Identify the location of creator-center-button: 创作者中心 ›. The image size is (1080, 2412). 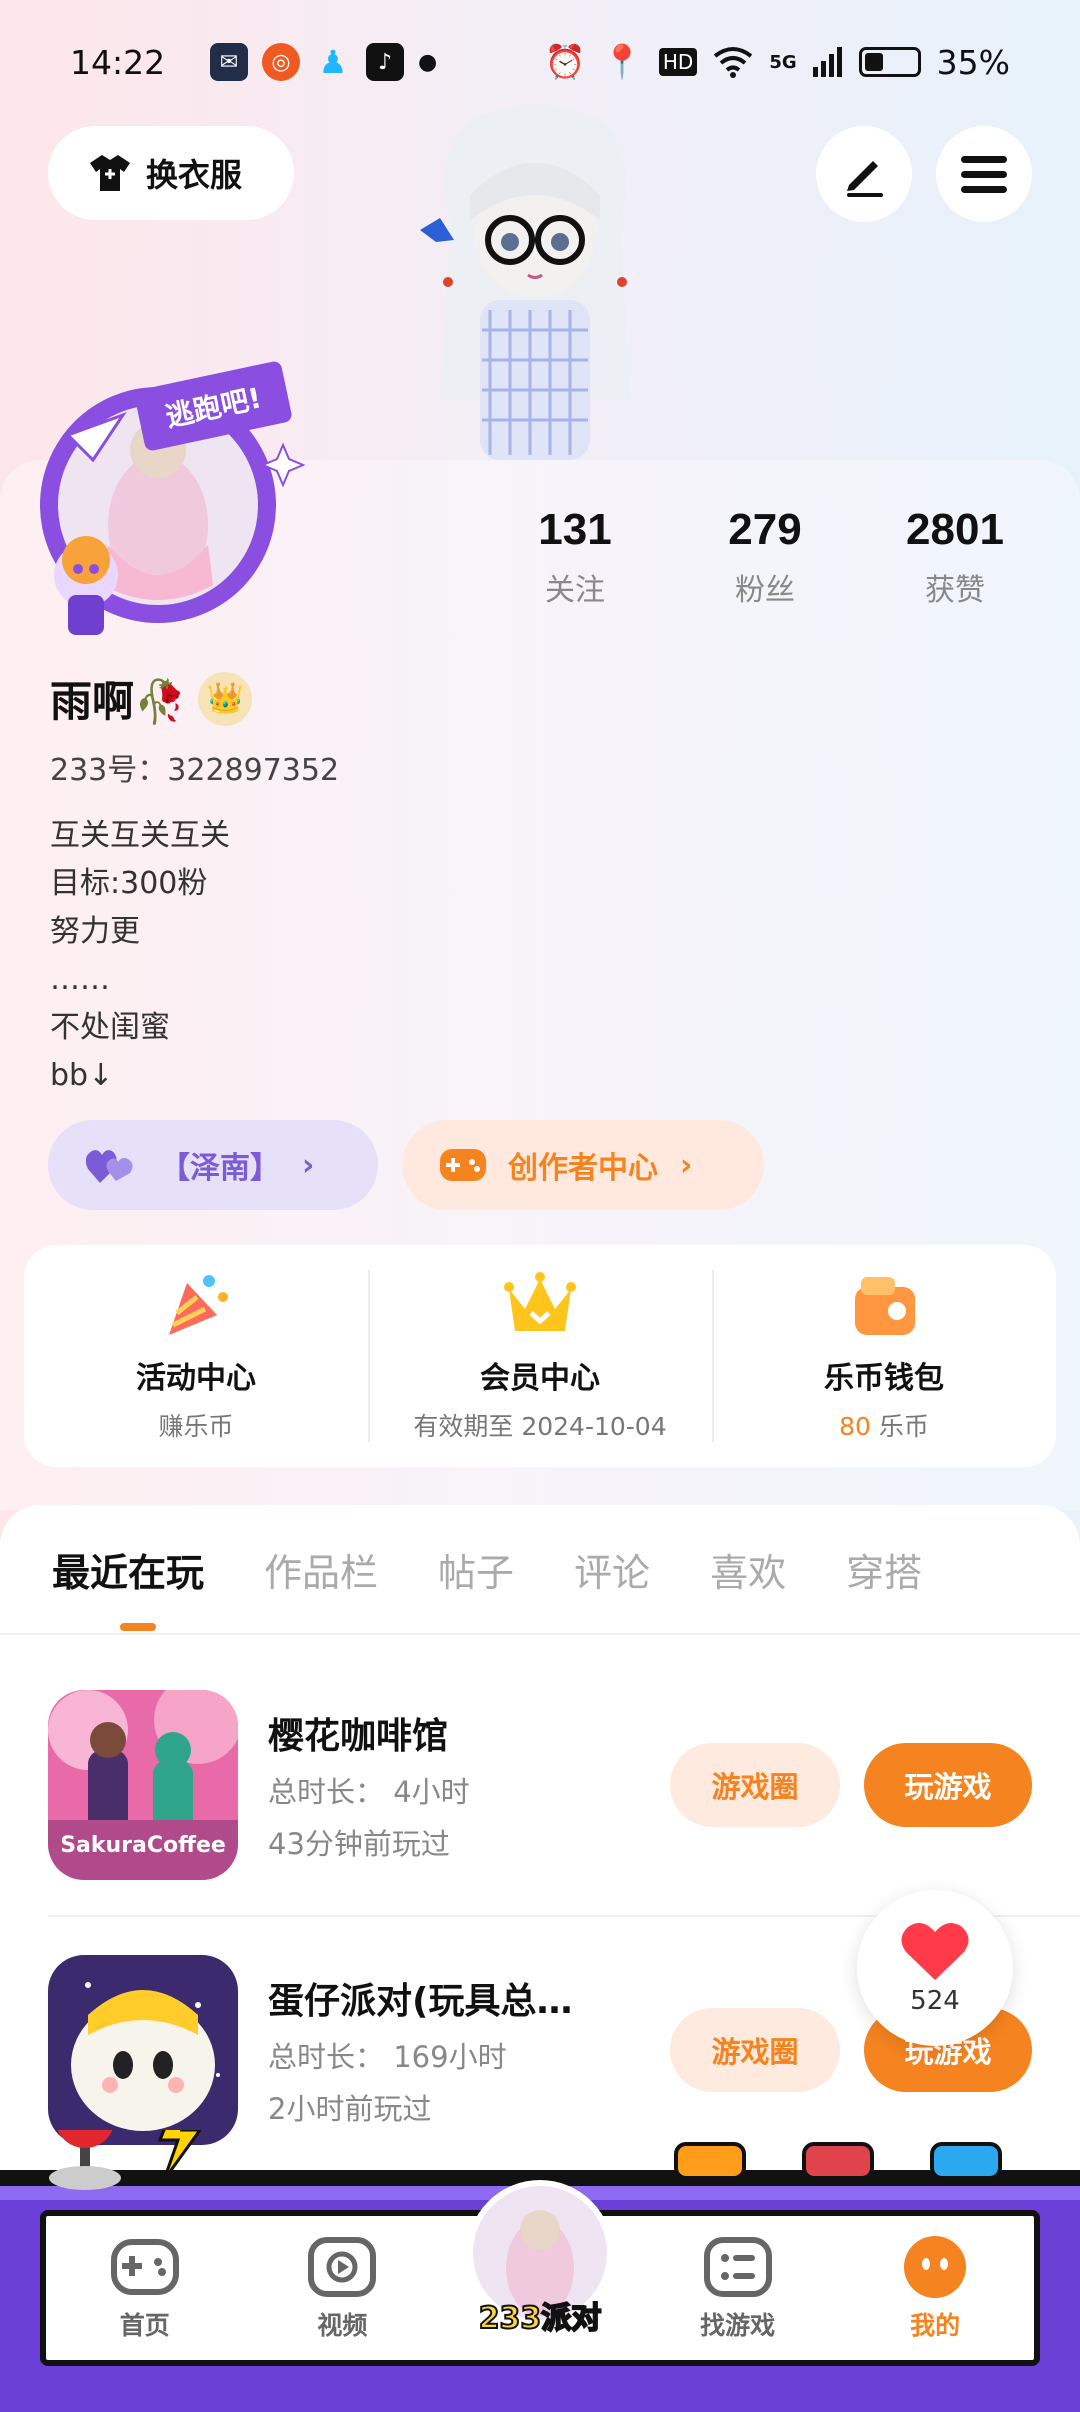
(583, 1165).